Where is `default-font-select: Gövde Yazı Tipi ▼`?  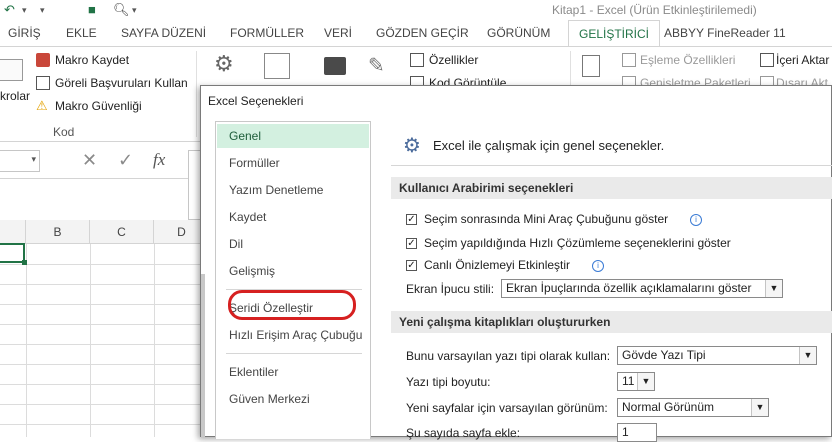 default-font-select: Gövde Yazı Tipi ▼ is located at coordinates (717, 355).